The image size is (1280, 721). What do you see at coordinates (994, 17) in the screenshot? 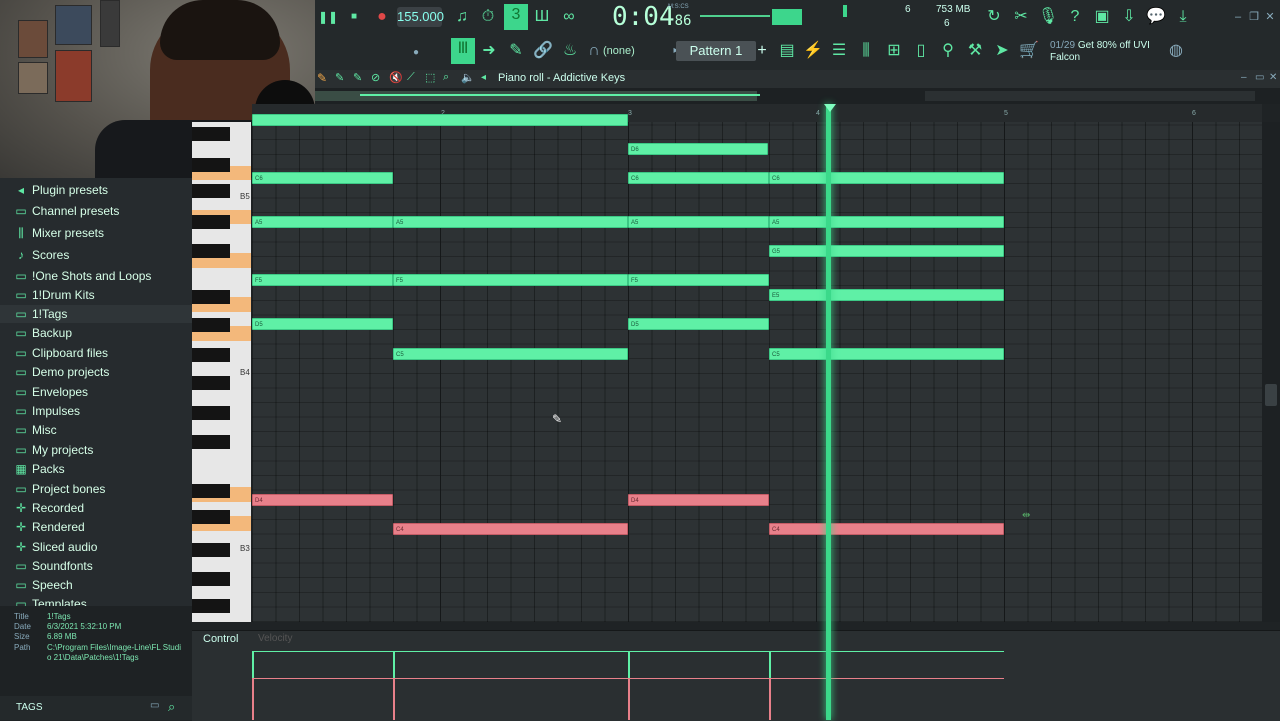
I see `undo-icon: ↻` at bounding box center [994, 17].